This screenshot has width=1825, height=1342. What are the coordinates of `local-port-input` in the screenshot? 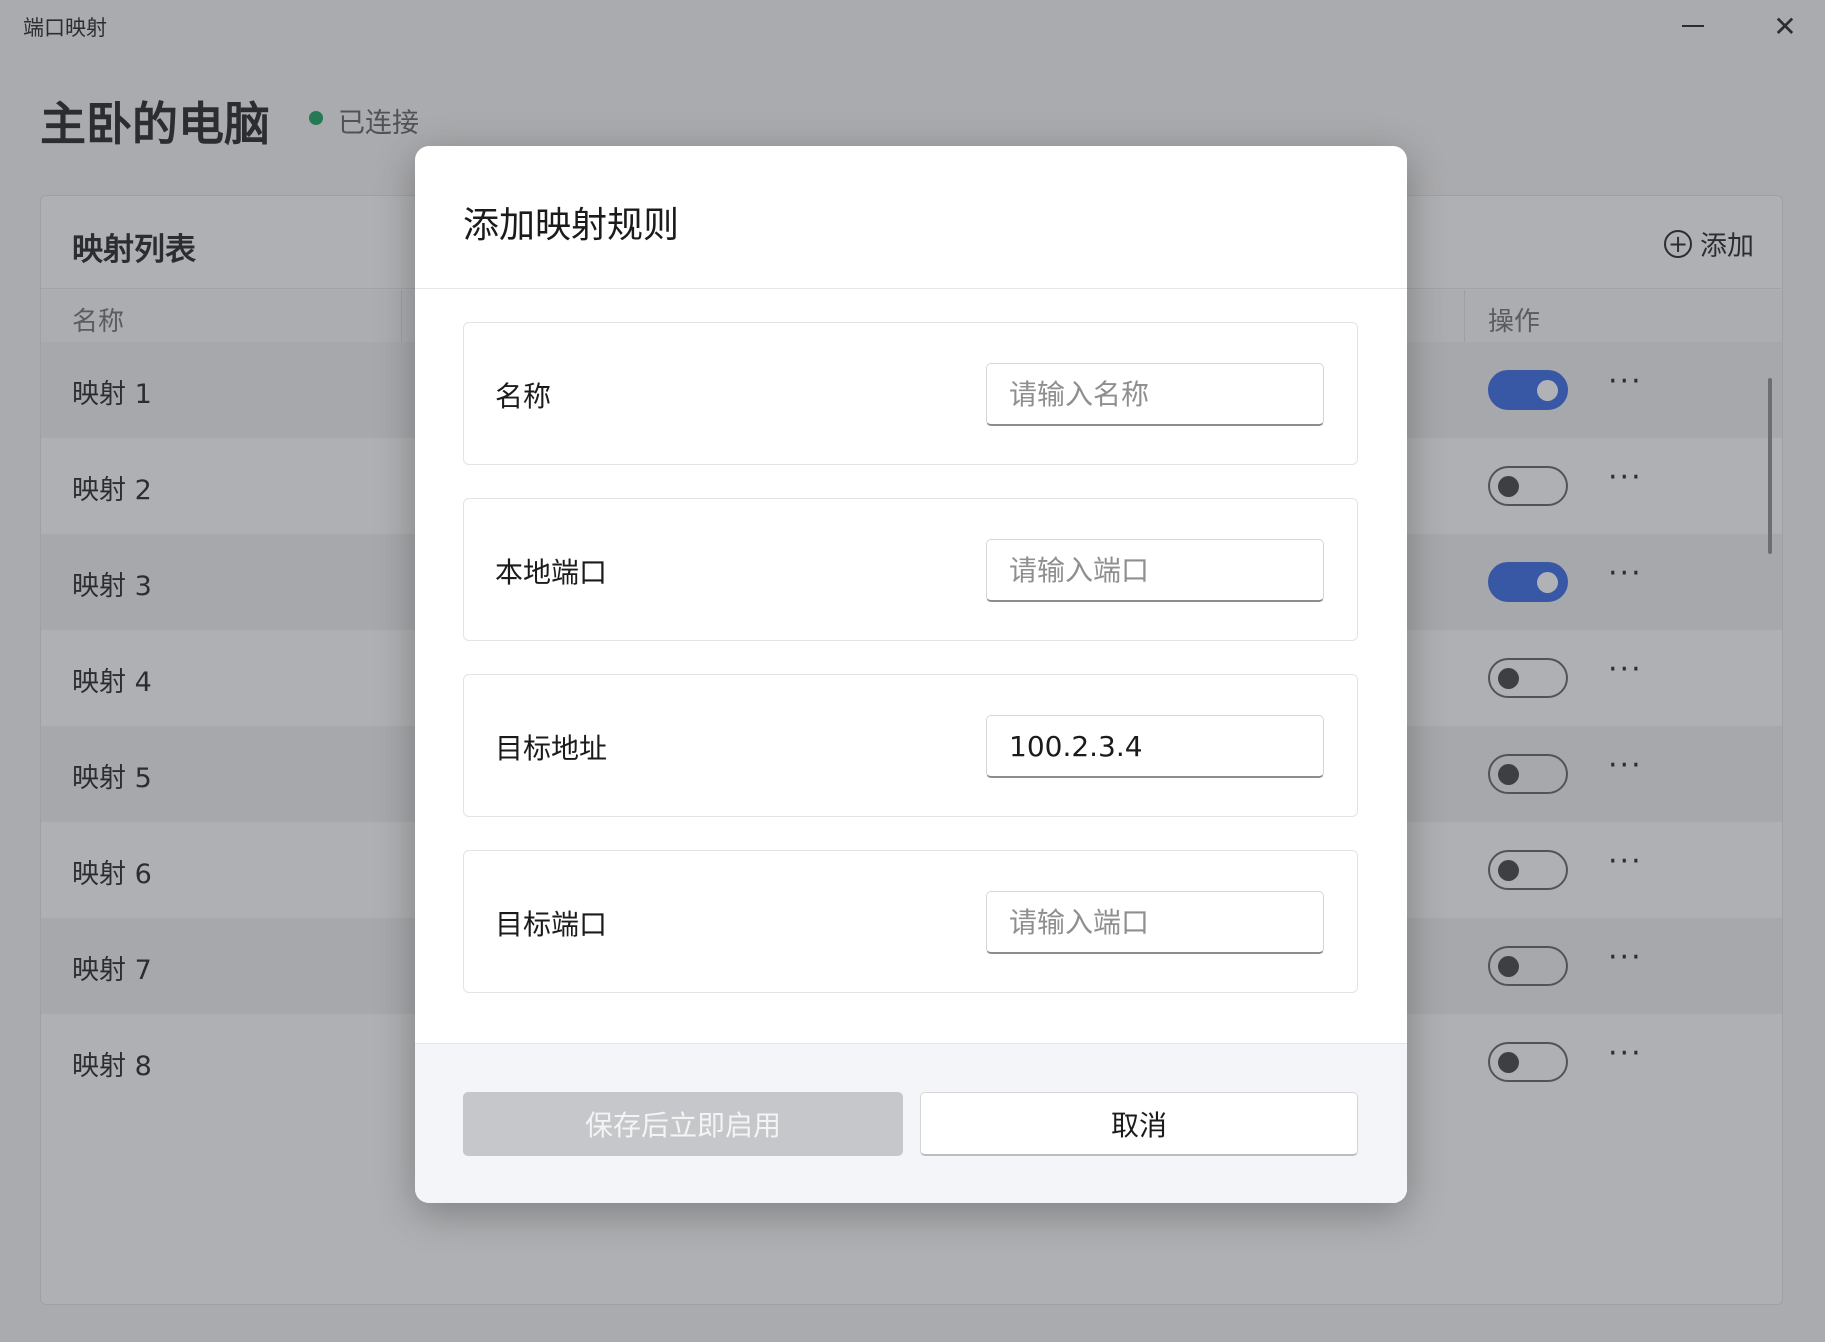 It's located at (1155, 570).